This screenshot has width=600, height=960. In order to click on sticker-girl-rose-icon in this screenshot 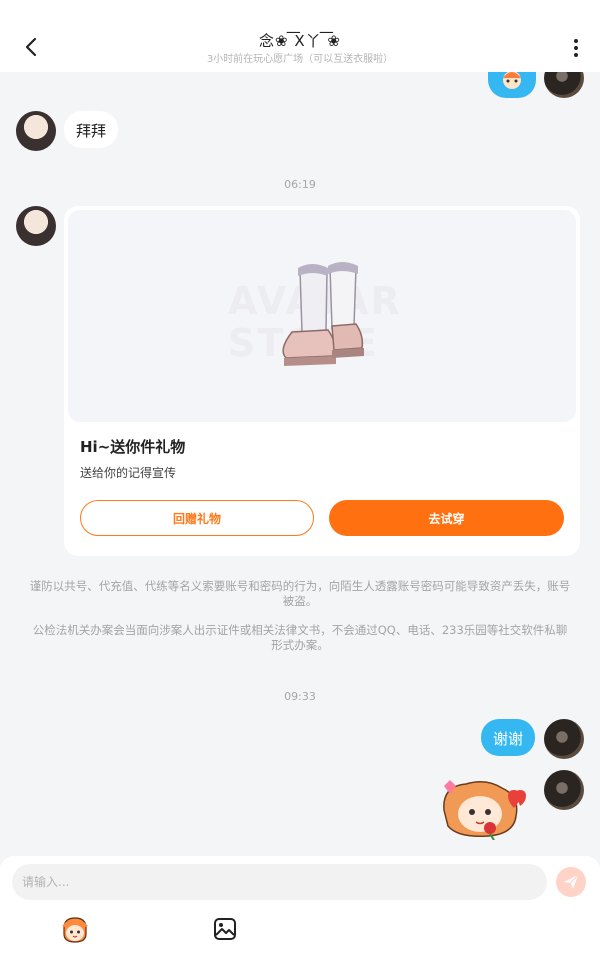, I will do `click(484, 810)`.